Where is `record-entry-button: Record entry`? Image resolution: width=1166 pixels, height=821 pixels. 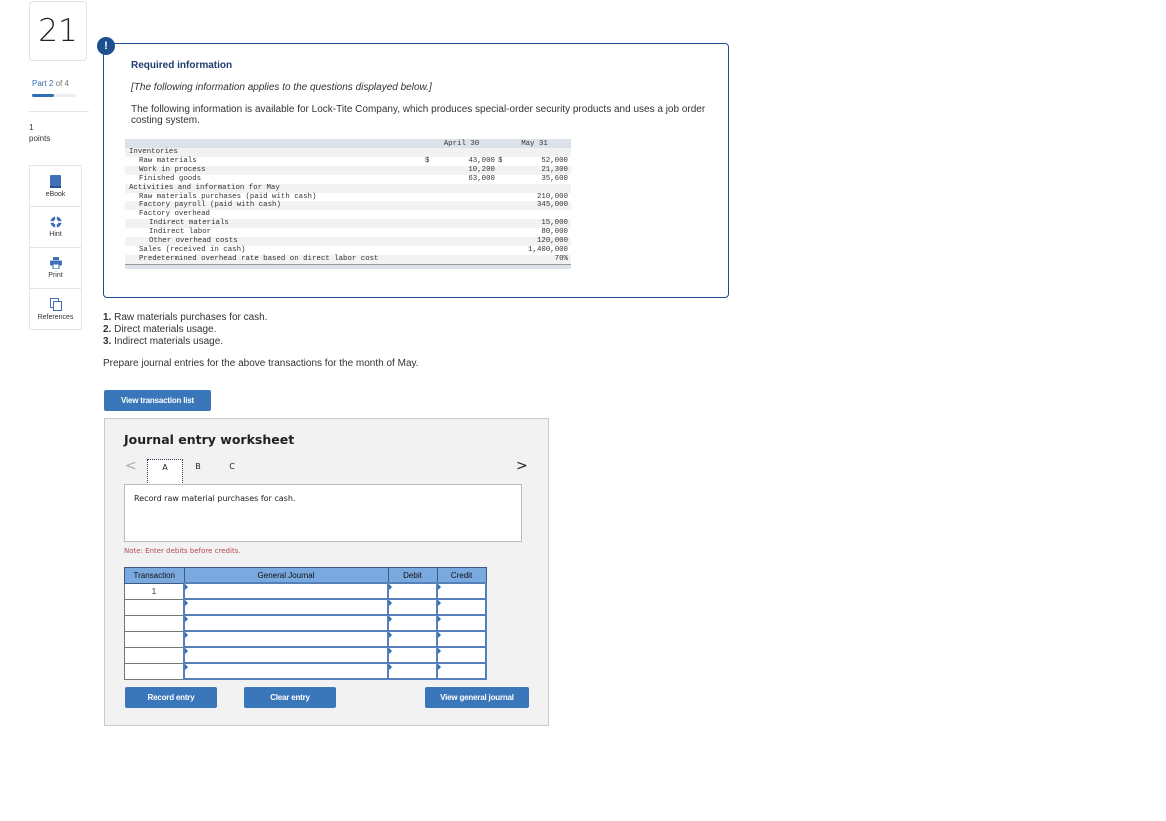
record-entry-button: Record entry is located at coordinates (171, 697).